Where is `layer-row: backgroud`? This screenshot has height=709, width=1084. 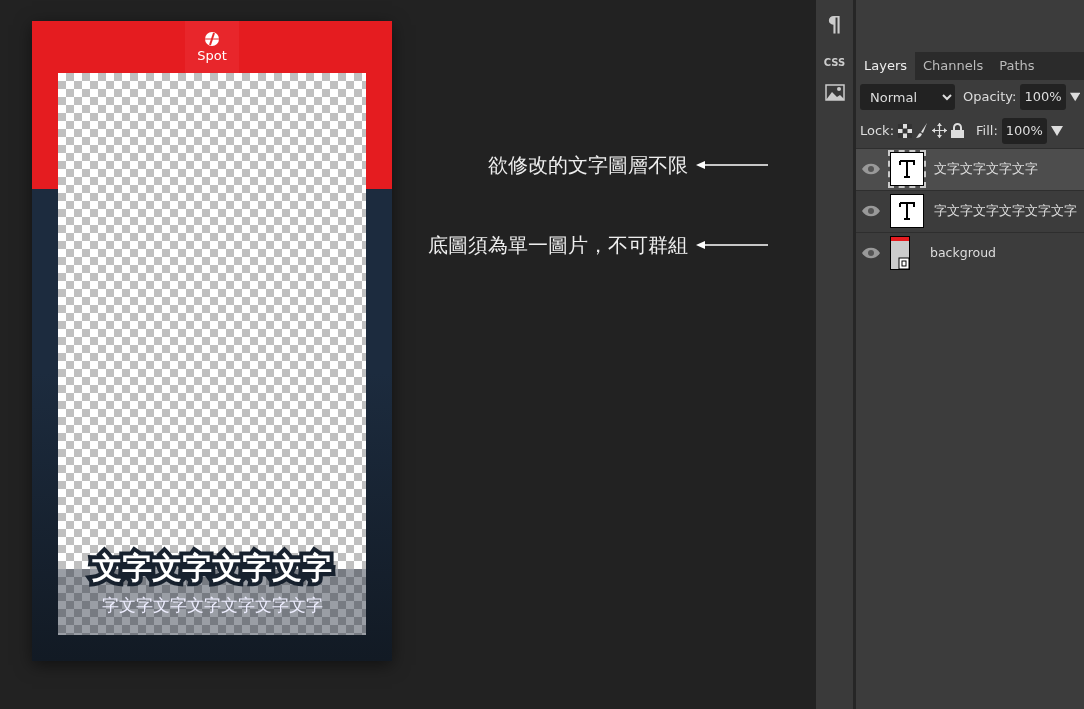
layer-row: backgroud is located at coordinates (970, 252).